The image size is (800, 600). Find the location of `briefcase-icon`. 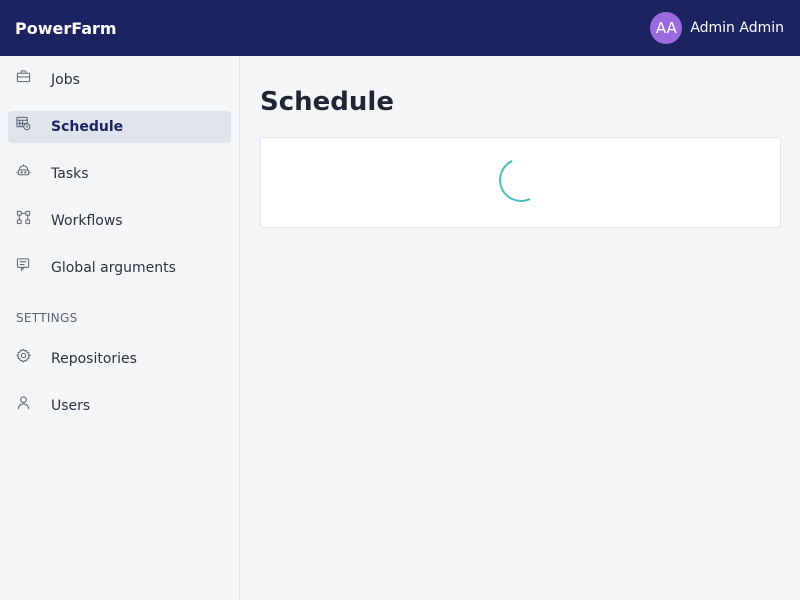

briefcase-icon is located at coordinates (23, 76).